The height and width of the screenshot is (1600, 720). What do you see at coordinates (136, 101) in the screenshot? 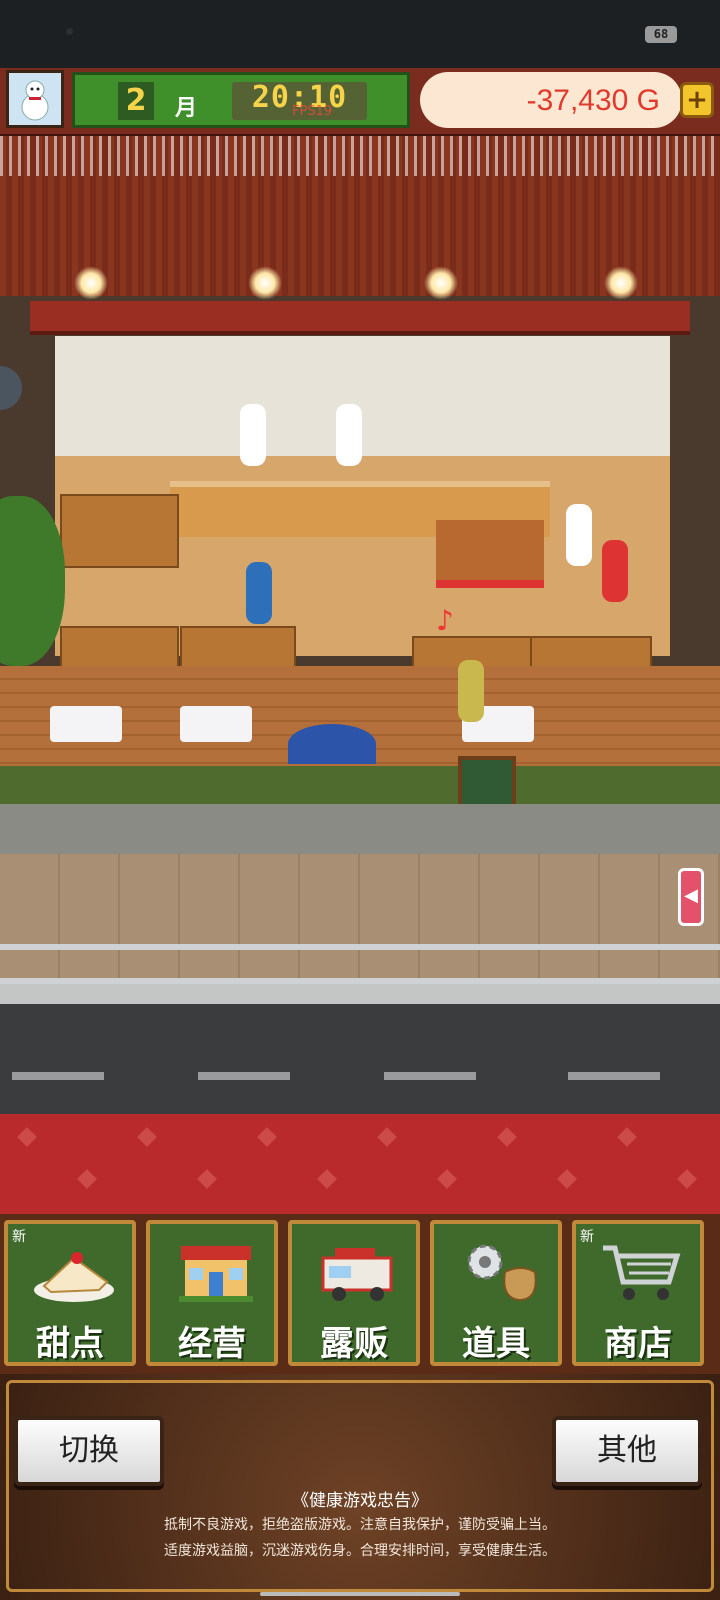
I see `month-number: 2` at bounding box center [136, 101].